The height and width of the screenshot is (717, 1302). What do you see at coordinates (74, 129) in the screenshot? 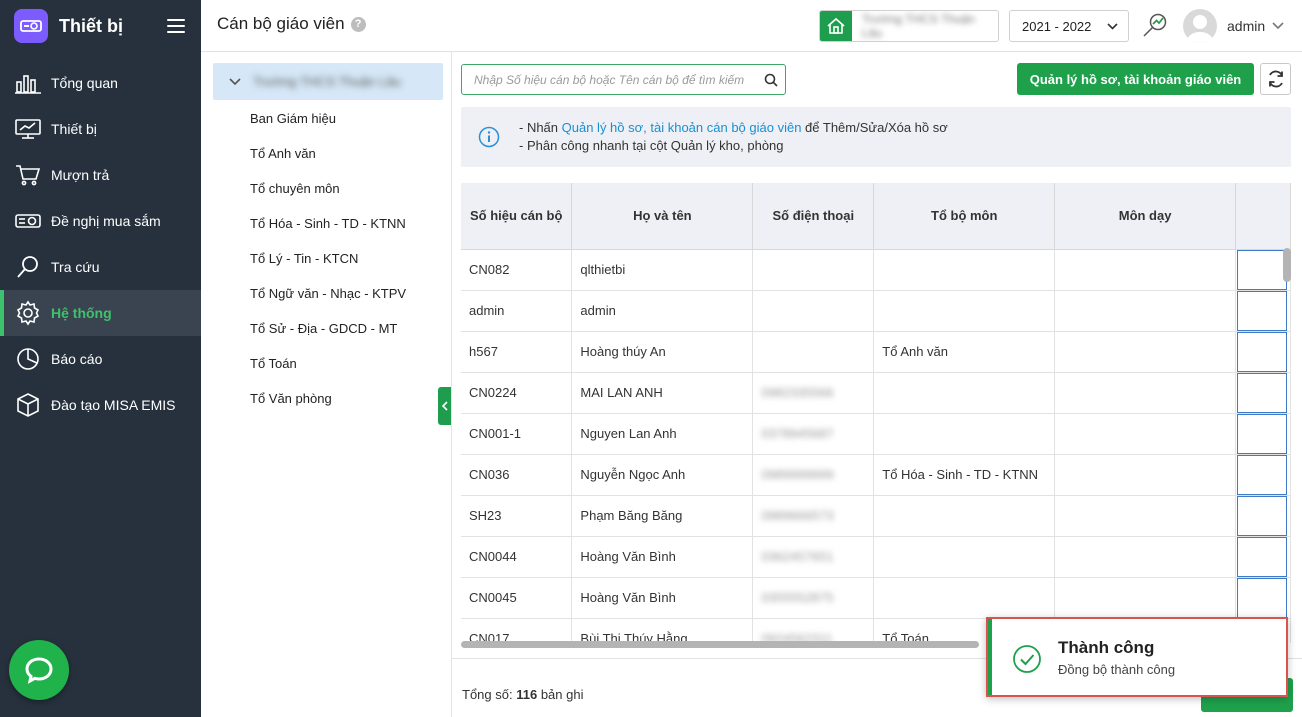
I see `sidebar-item-label: Thiết bị` at bounding box center [74, 129].